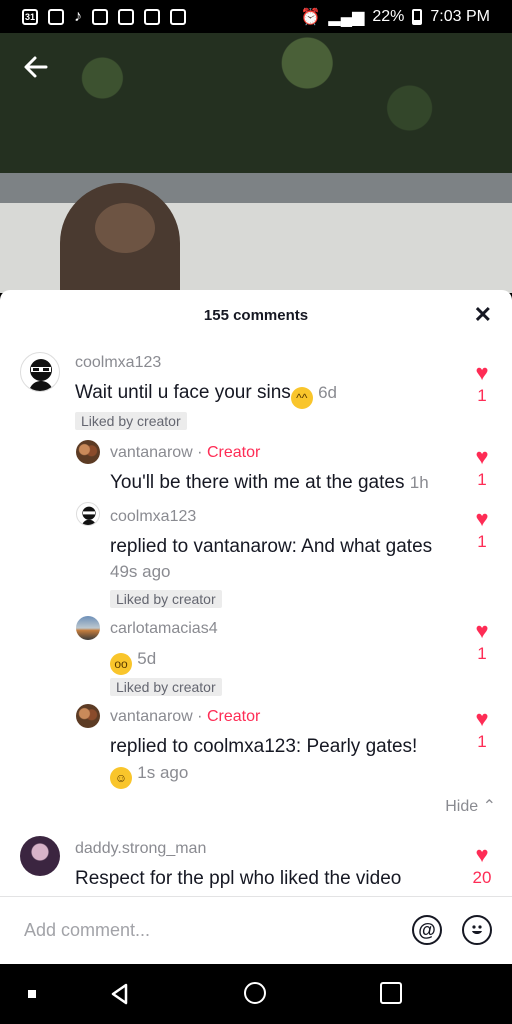  I want to click on comments-count-title: 155 comments, so click(256, 315).